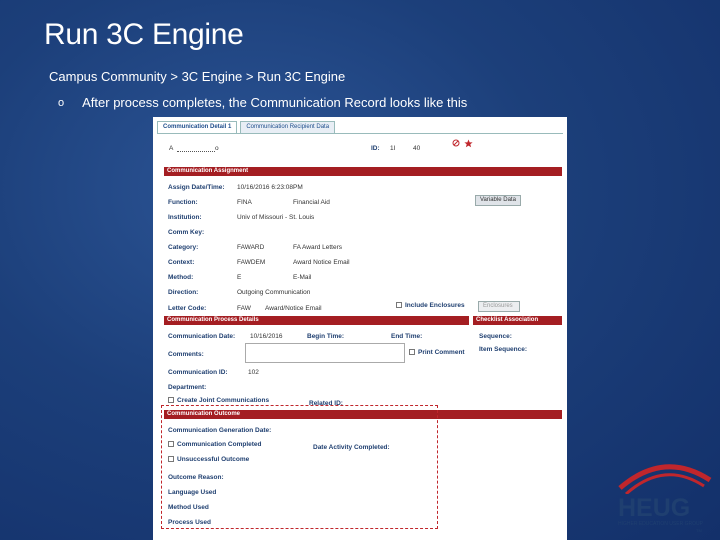  I want to click on comments-textarea, so click(325, 353).